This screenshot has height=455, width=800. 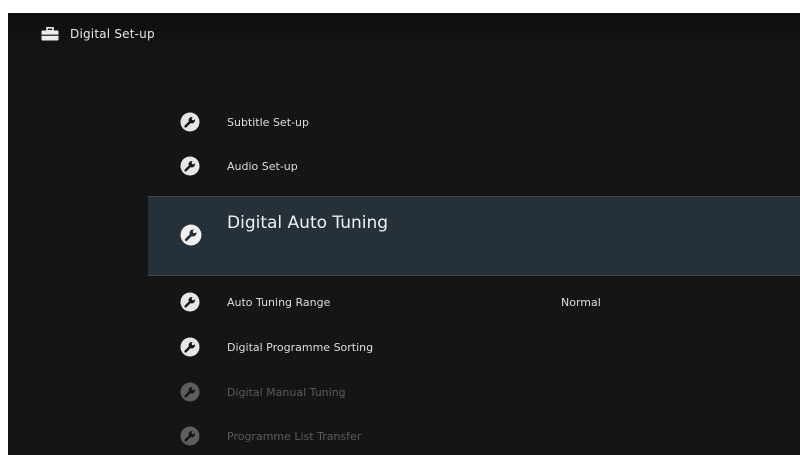 I want to click on menu-item-label: Subtitle Set-up, so click(x=268, y=122).